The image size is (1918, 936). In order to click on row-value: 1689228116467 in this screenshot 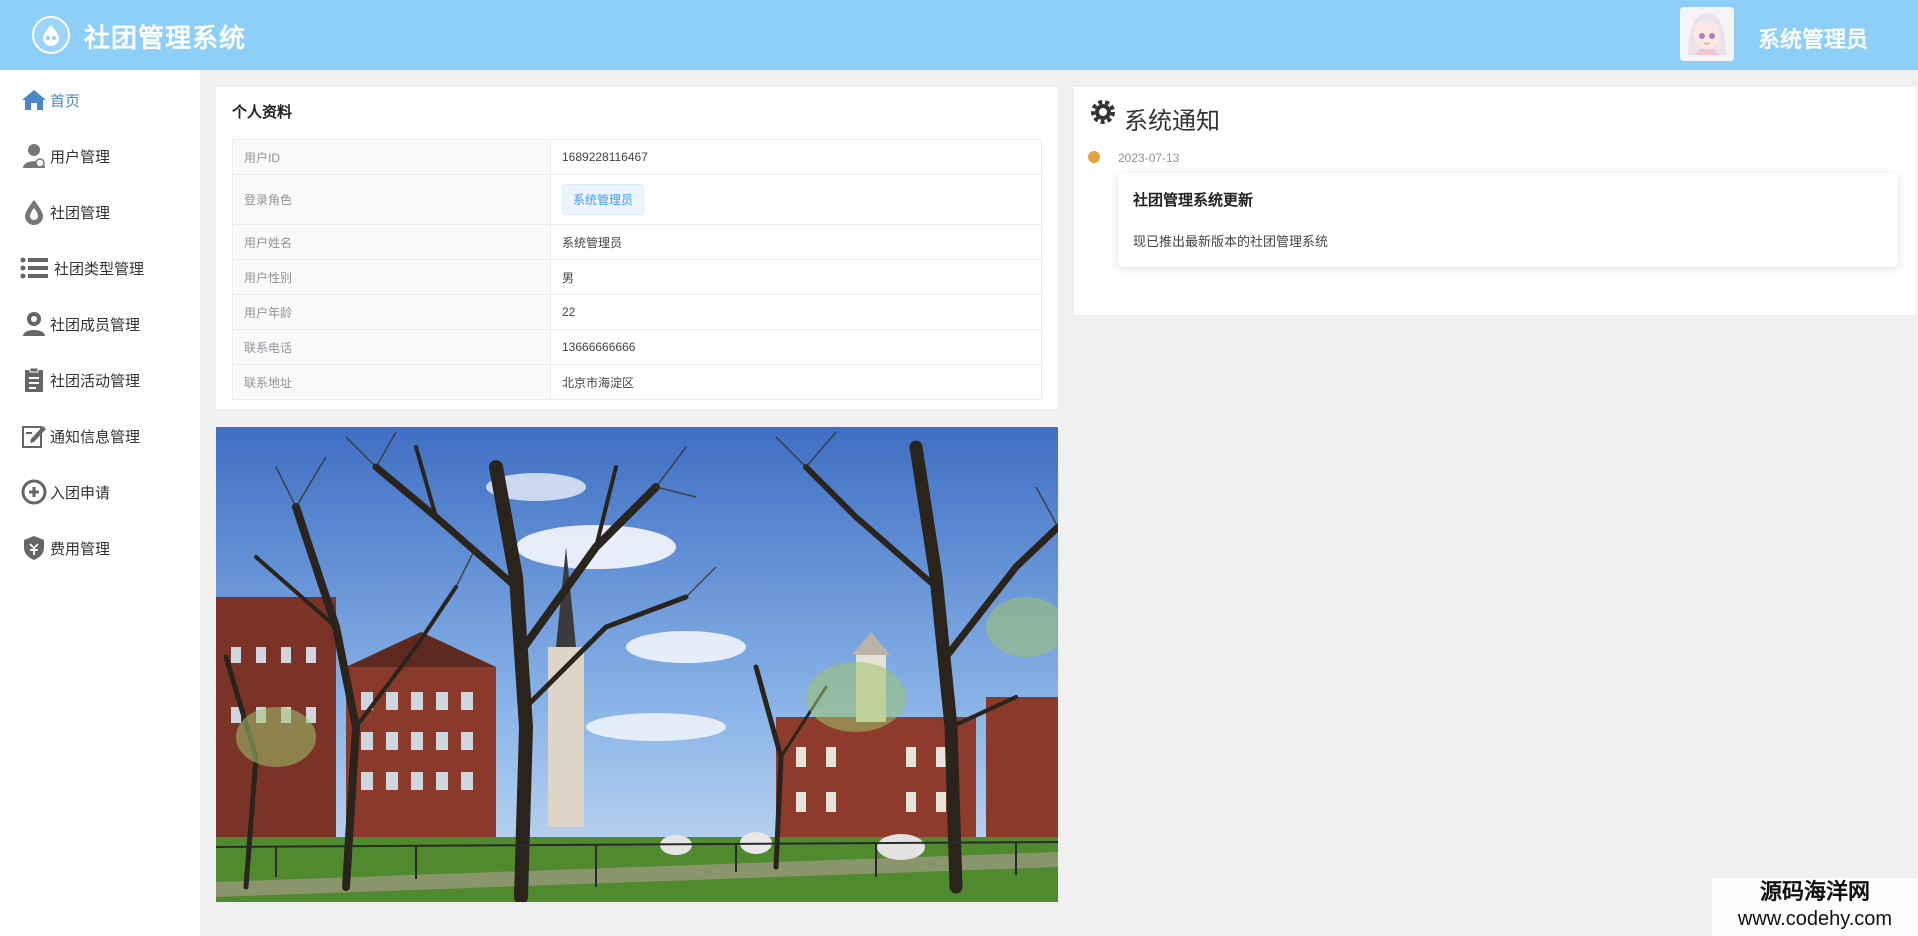, I will do `click(796, 157)`.